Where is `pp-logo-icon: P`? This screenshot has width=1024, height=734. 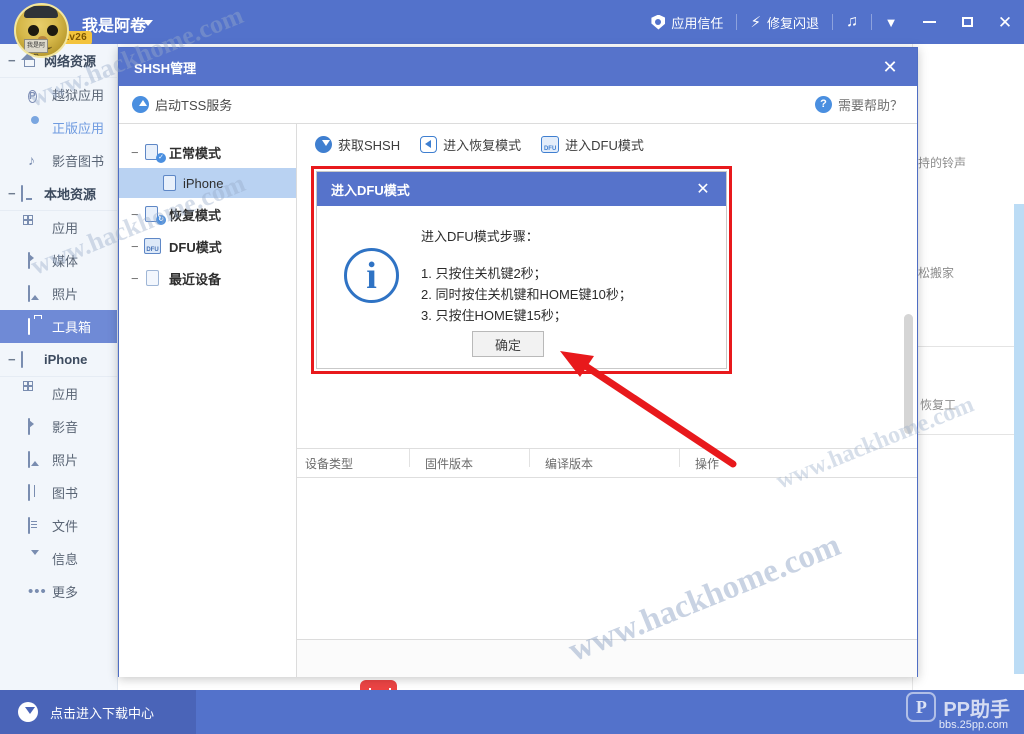
pp-logo-icon: P is located at coordinates (921, 707).